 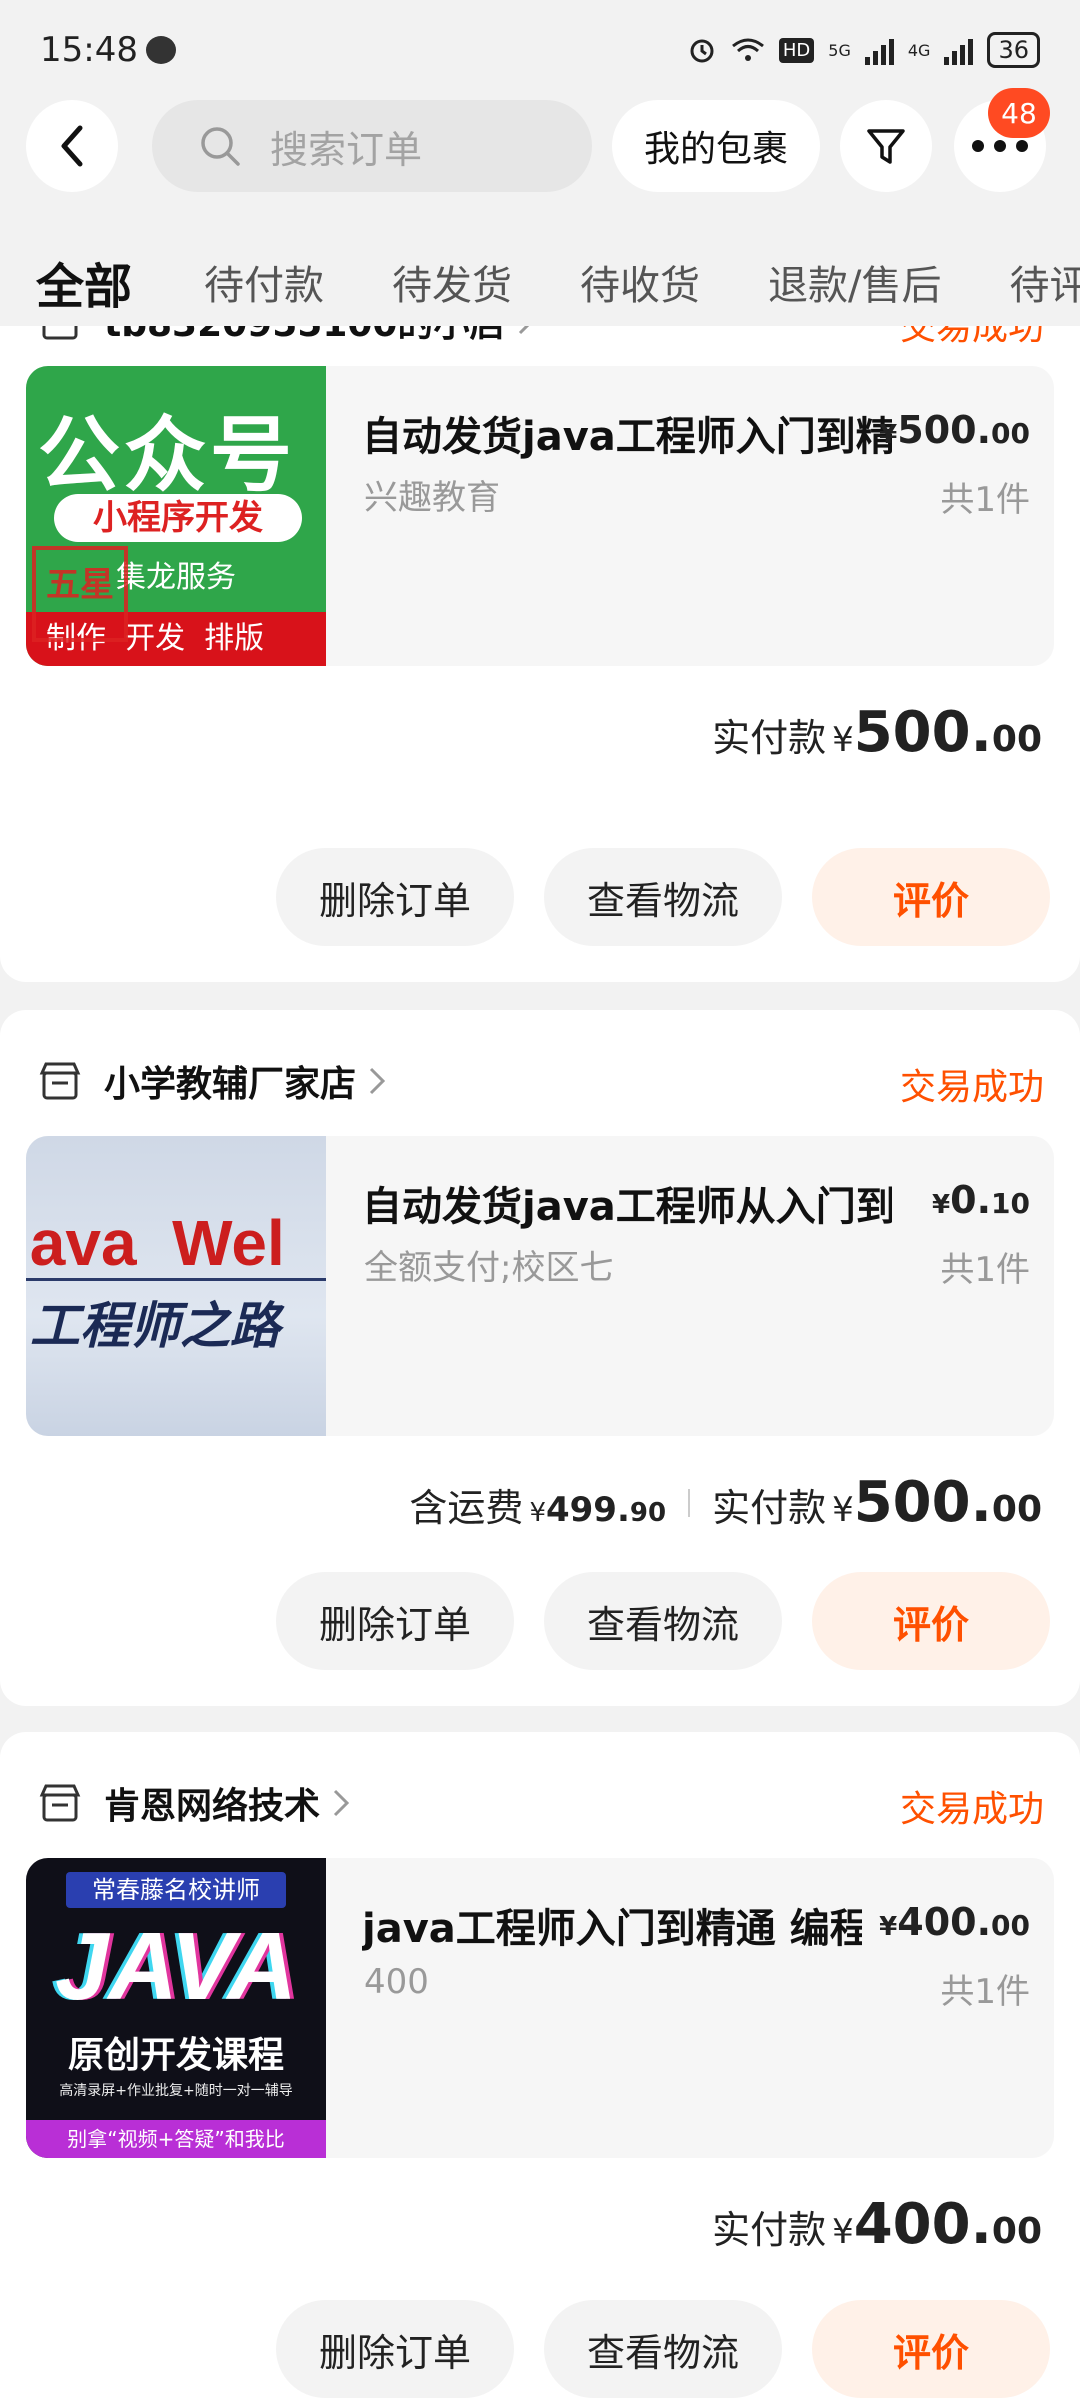 What do you see at coordinates (627, 437) in the screenshot?
I see `product-title: 自动发货java工程师入门到精通` at bounding box center [627, 437].